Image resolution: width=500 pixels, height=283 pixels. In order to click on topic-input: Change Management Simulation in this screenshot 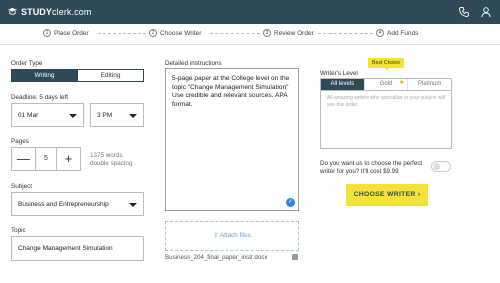, I will do `click(77, 248)`.